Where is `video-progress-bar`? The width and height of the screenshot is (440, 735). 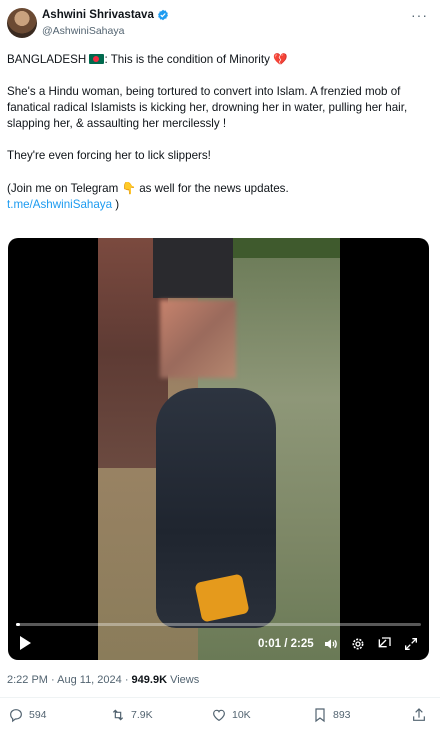 video-progress-bar is located at coordinates (218, 624).